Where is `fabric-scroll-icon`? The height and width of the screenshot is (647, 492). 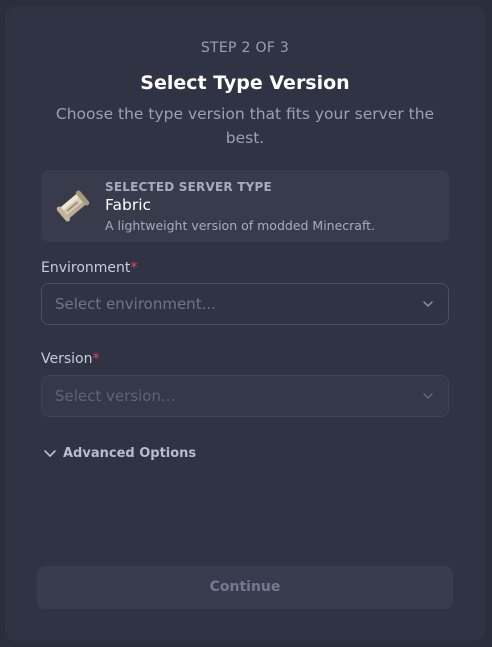 fabric-scroll-icon is located at coordinates (73, 206).